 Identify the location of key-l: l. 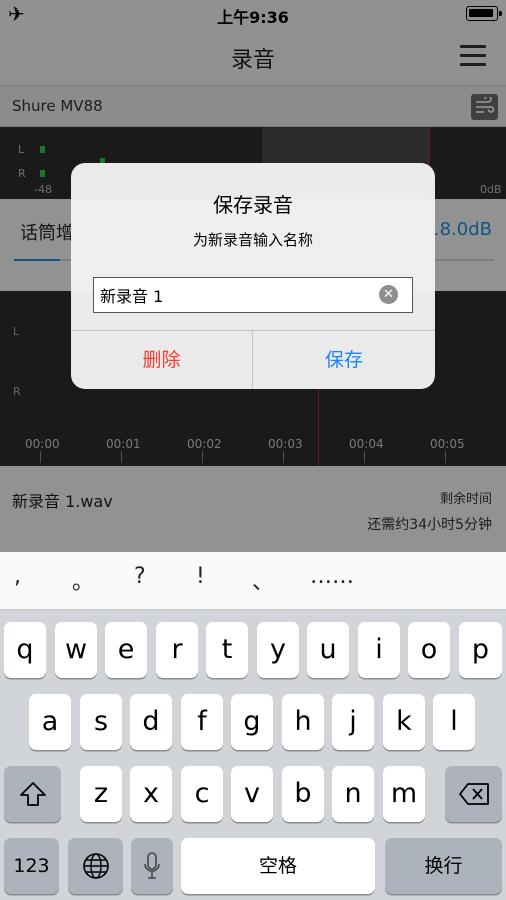
(454, 722).